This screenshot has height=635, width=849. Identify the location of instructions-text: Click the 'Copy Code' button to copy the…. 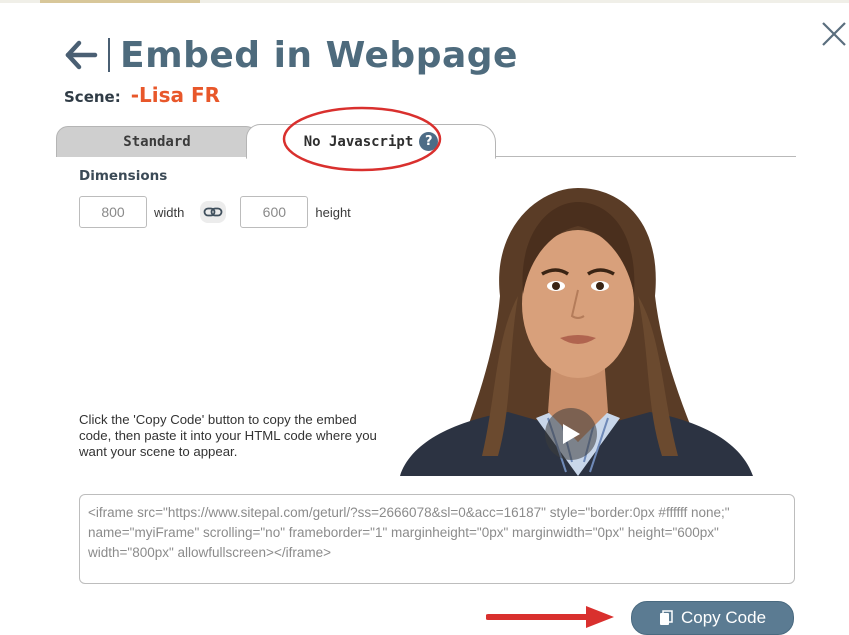
(228, 435).